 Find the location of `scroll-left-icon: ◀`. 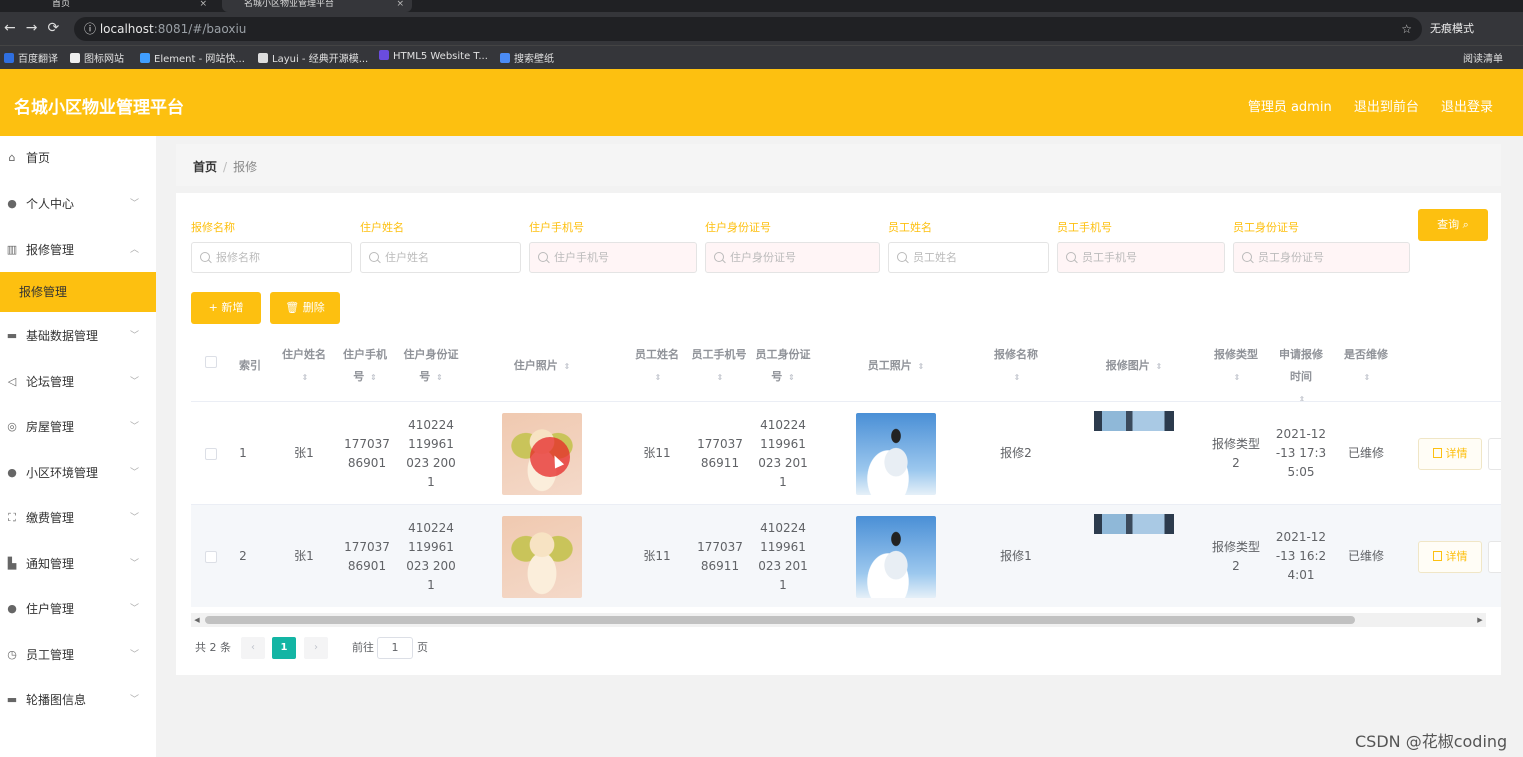

scroll-left-icon: ◀ is located at coordinates (197, 620).